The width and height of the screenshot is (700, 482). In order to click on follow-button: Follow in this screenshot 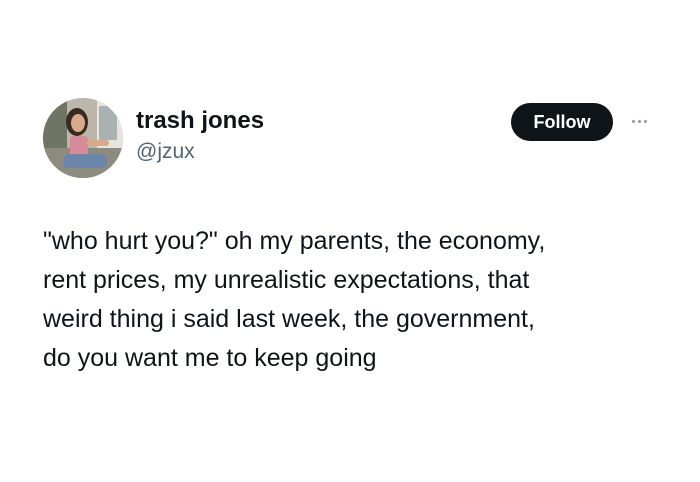, I will do `click(562, 122)`.